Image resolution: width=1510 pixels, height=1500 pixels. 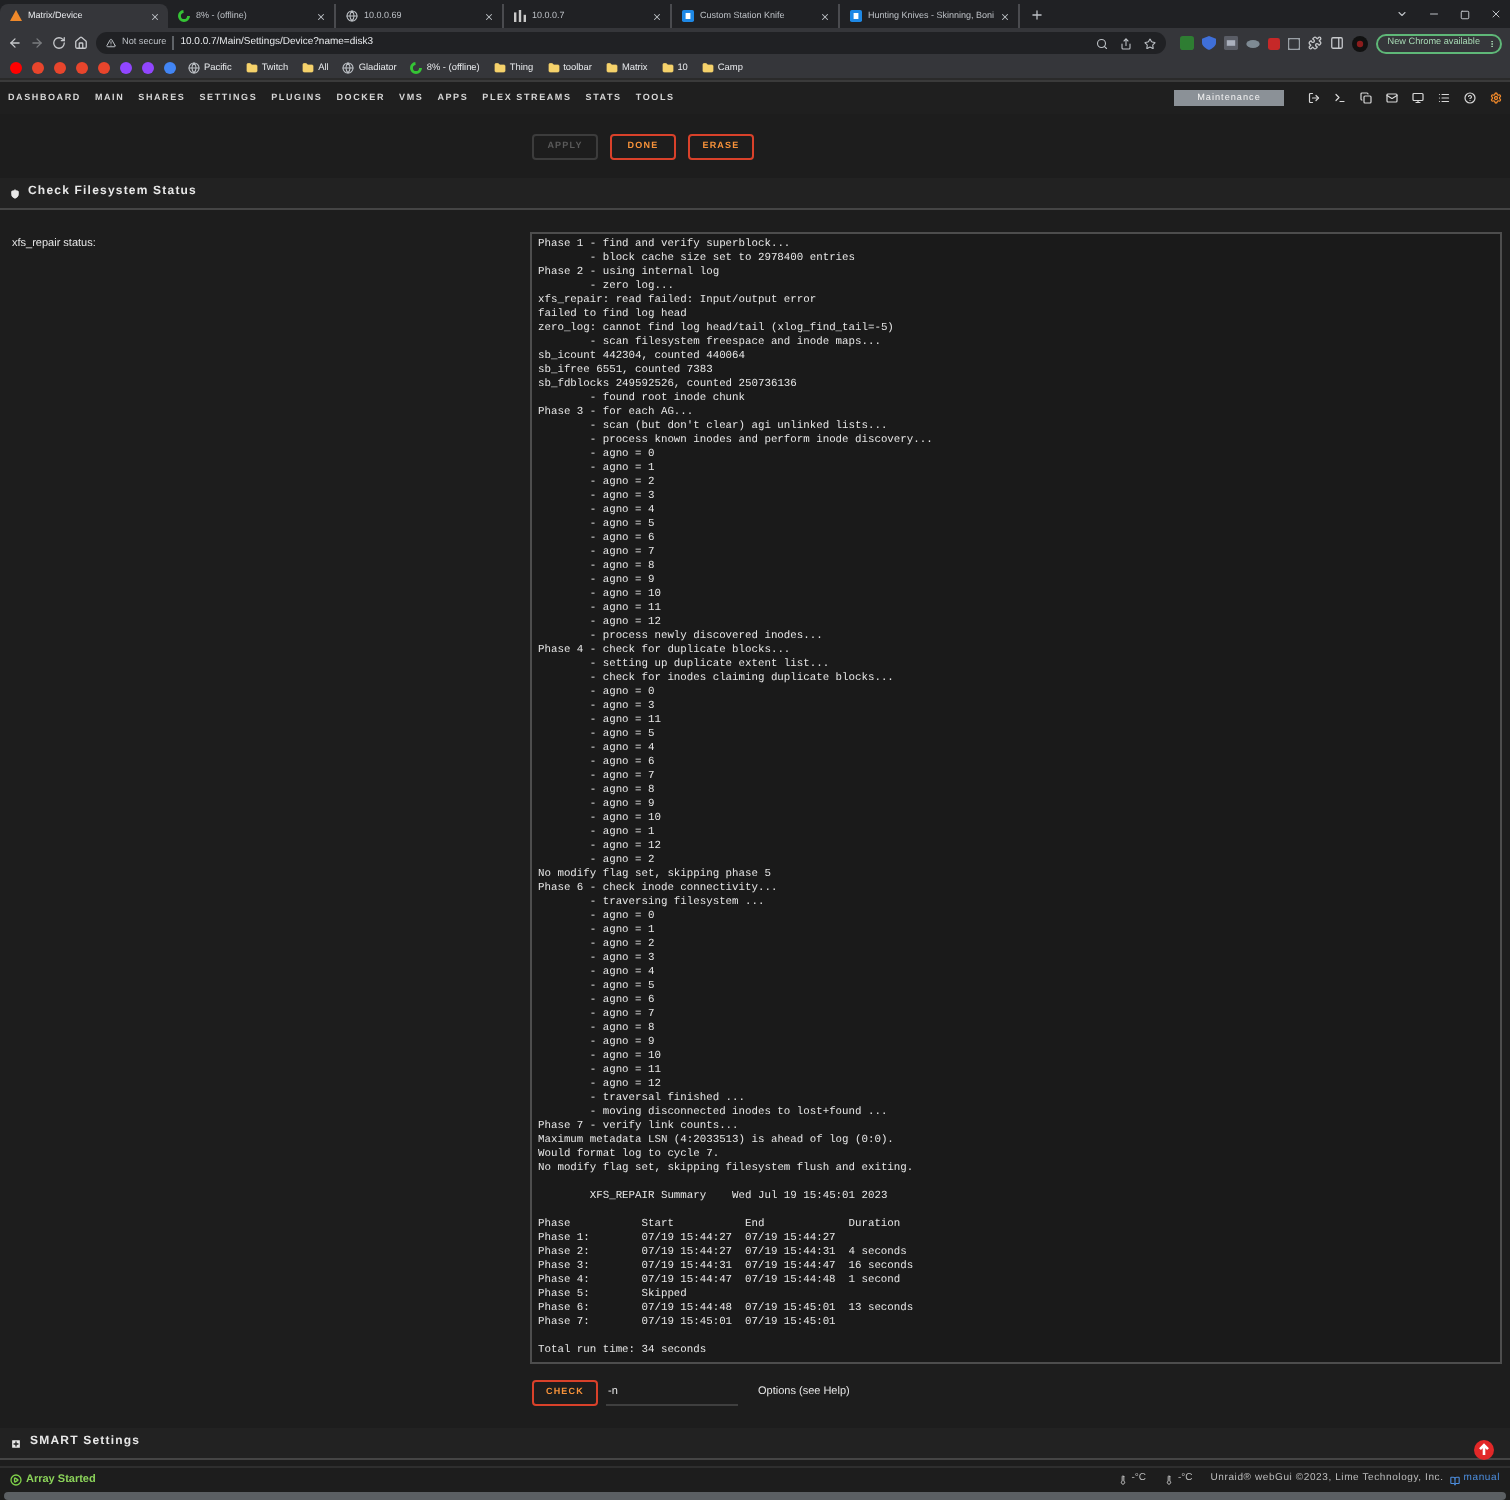 I want to click on warning-icon, so click(x=111, y=43).